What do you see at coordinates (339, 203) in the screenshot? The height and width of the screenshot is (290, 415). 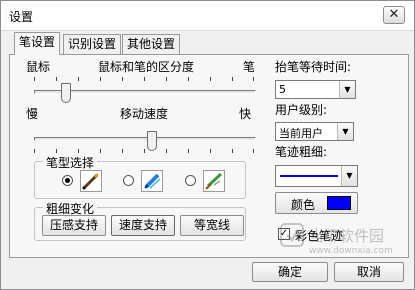 I see `color-swatch` at bounding box center [339, 203].